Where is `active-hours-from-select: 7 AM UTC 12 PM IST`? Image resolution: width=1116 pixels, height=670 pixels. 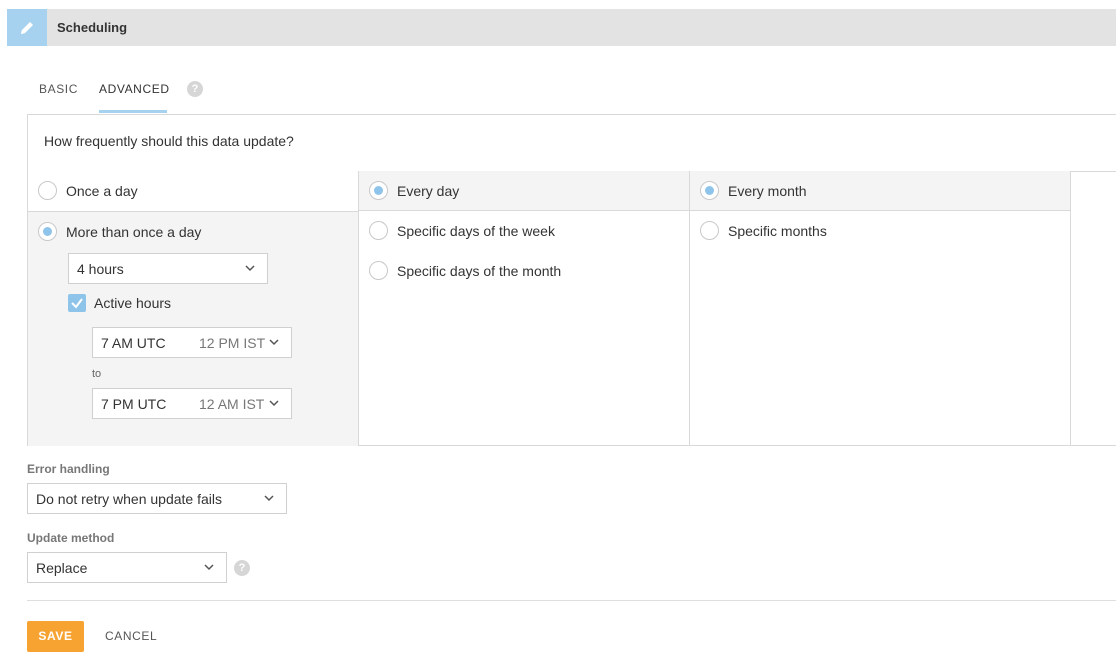
active-hours-from-select: 7 AM UTC 12 PM IST is located at coordinates (192, 342).